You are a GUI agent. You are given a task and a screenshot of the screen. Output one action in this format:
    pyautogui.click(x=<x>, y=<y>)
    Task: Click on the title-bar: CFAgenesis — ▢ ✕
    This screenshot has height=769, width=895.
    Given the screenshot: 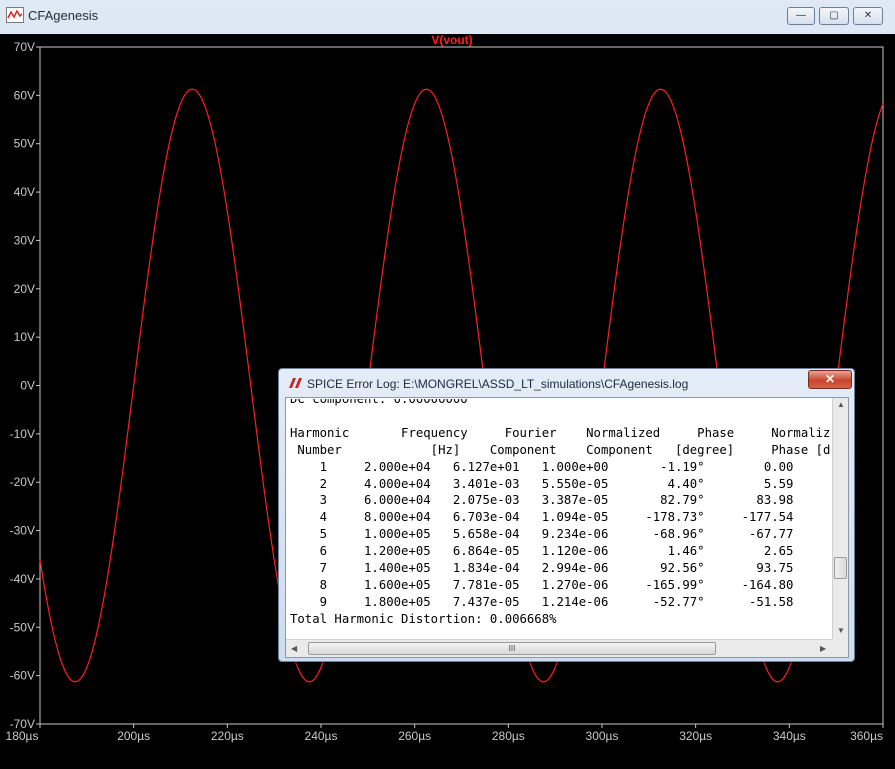 What is the action you would take?
    pyautogui.click(x=447, y=17)
    